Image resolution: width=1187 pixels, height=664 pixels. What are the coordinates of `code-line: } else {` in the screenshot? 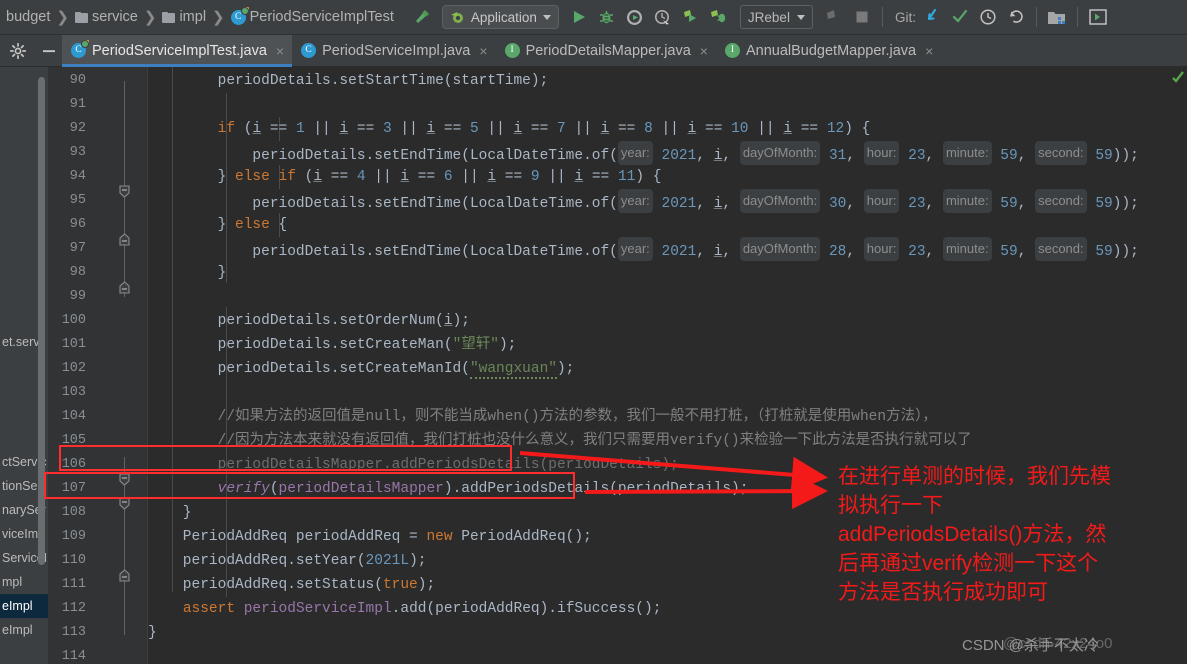 It's located at (218, 225).